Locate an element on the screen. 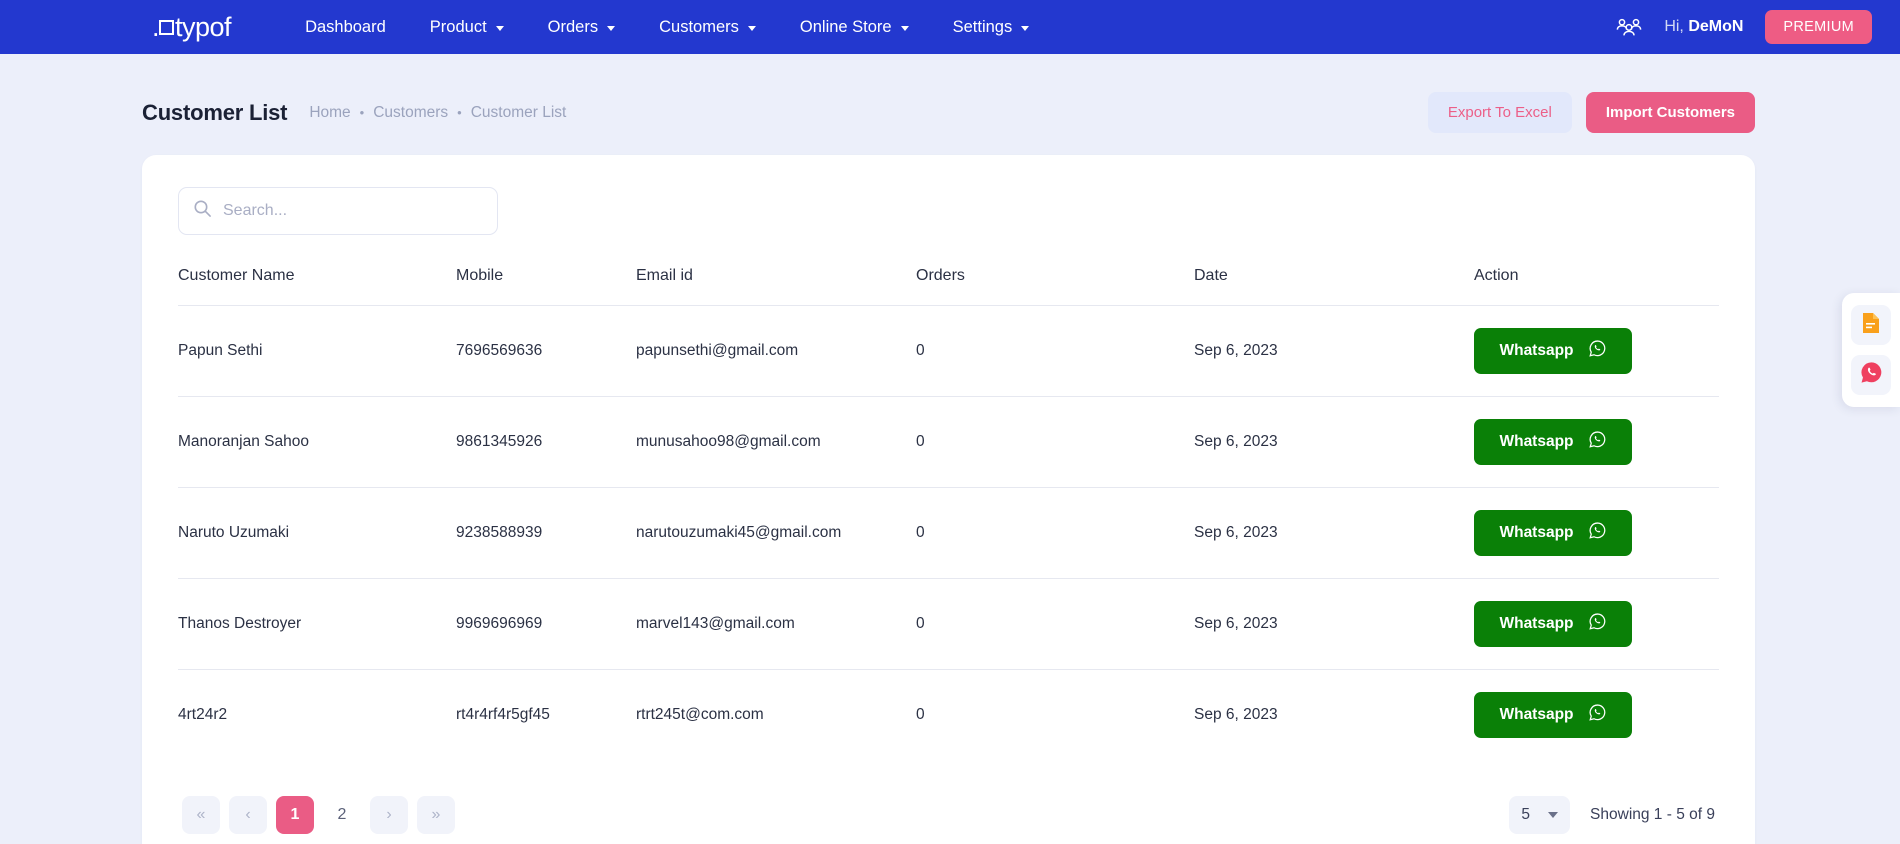 This screenshot has width=1900, height=844. pagination-row: « ‹ 1 2 › » 5 Showing 1 - 5 of 9 is located at coordinates (948, 815).